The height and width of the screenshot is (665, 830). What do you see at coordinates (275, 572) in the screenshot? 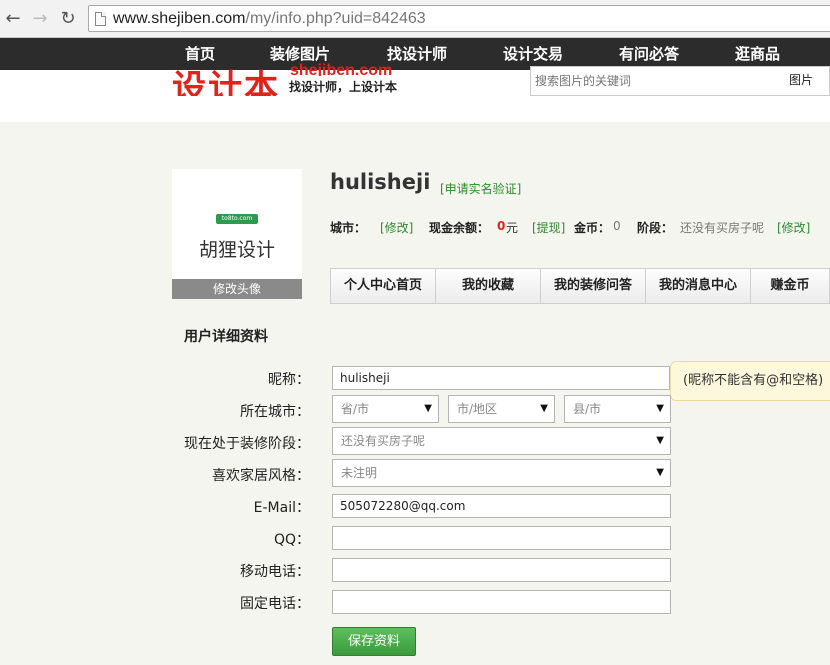
I see `mobile-label: 移动电话：` at bounding box center [275, 572].